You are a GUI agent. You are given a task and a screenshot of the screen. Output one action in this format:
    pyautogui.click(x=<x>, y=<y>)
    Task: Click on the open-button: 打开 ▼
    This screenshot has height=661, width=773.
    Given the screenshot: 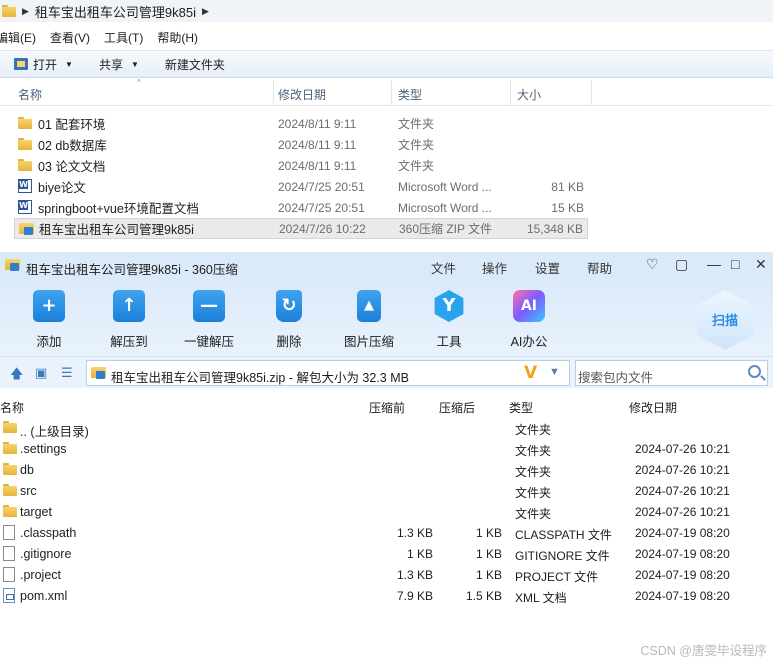 What is the action you would take?
    pyautogui.click(x=36, y=64)
    